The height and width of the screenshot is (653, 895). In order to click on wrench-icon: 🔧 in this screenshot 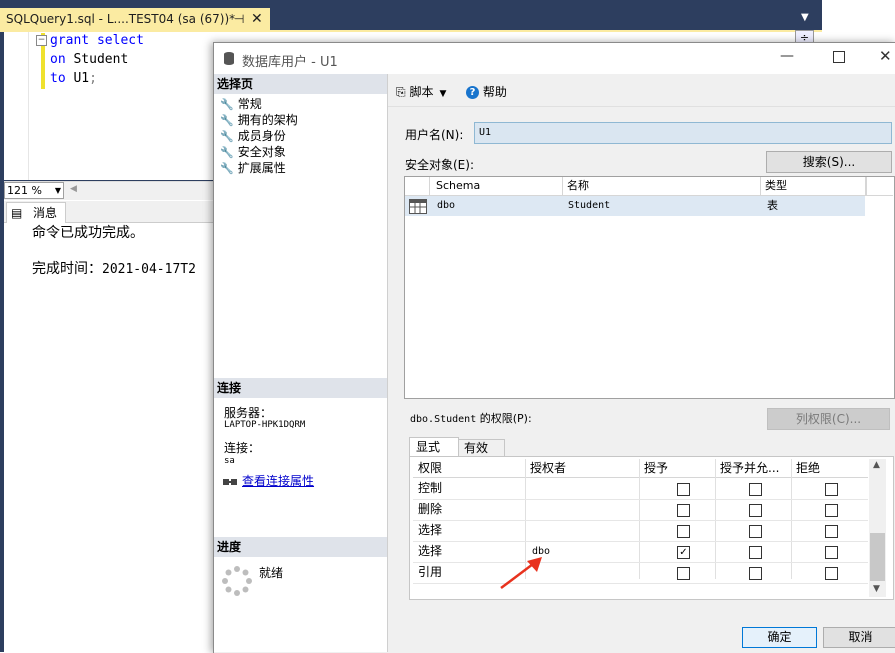, I will do `click(227, 168)`.